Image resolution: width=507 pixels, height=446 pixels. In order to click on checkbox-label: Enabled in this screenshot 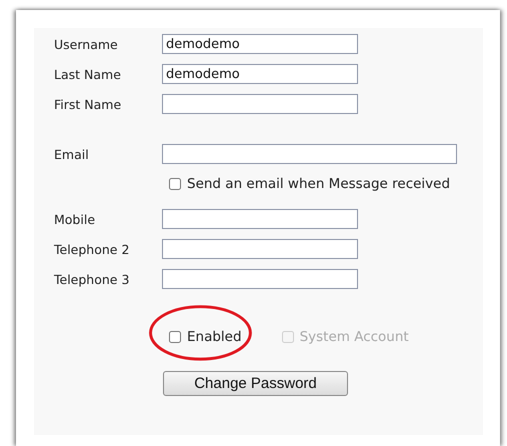, I will do `click(214, 337)`.